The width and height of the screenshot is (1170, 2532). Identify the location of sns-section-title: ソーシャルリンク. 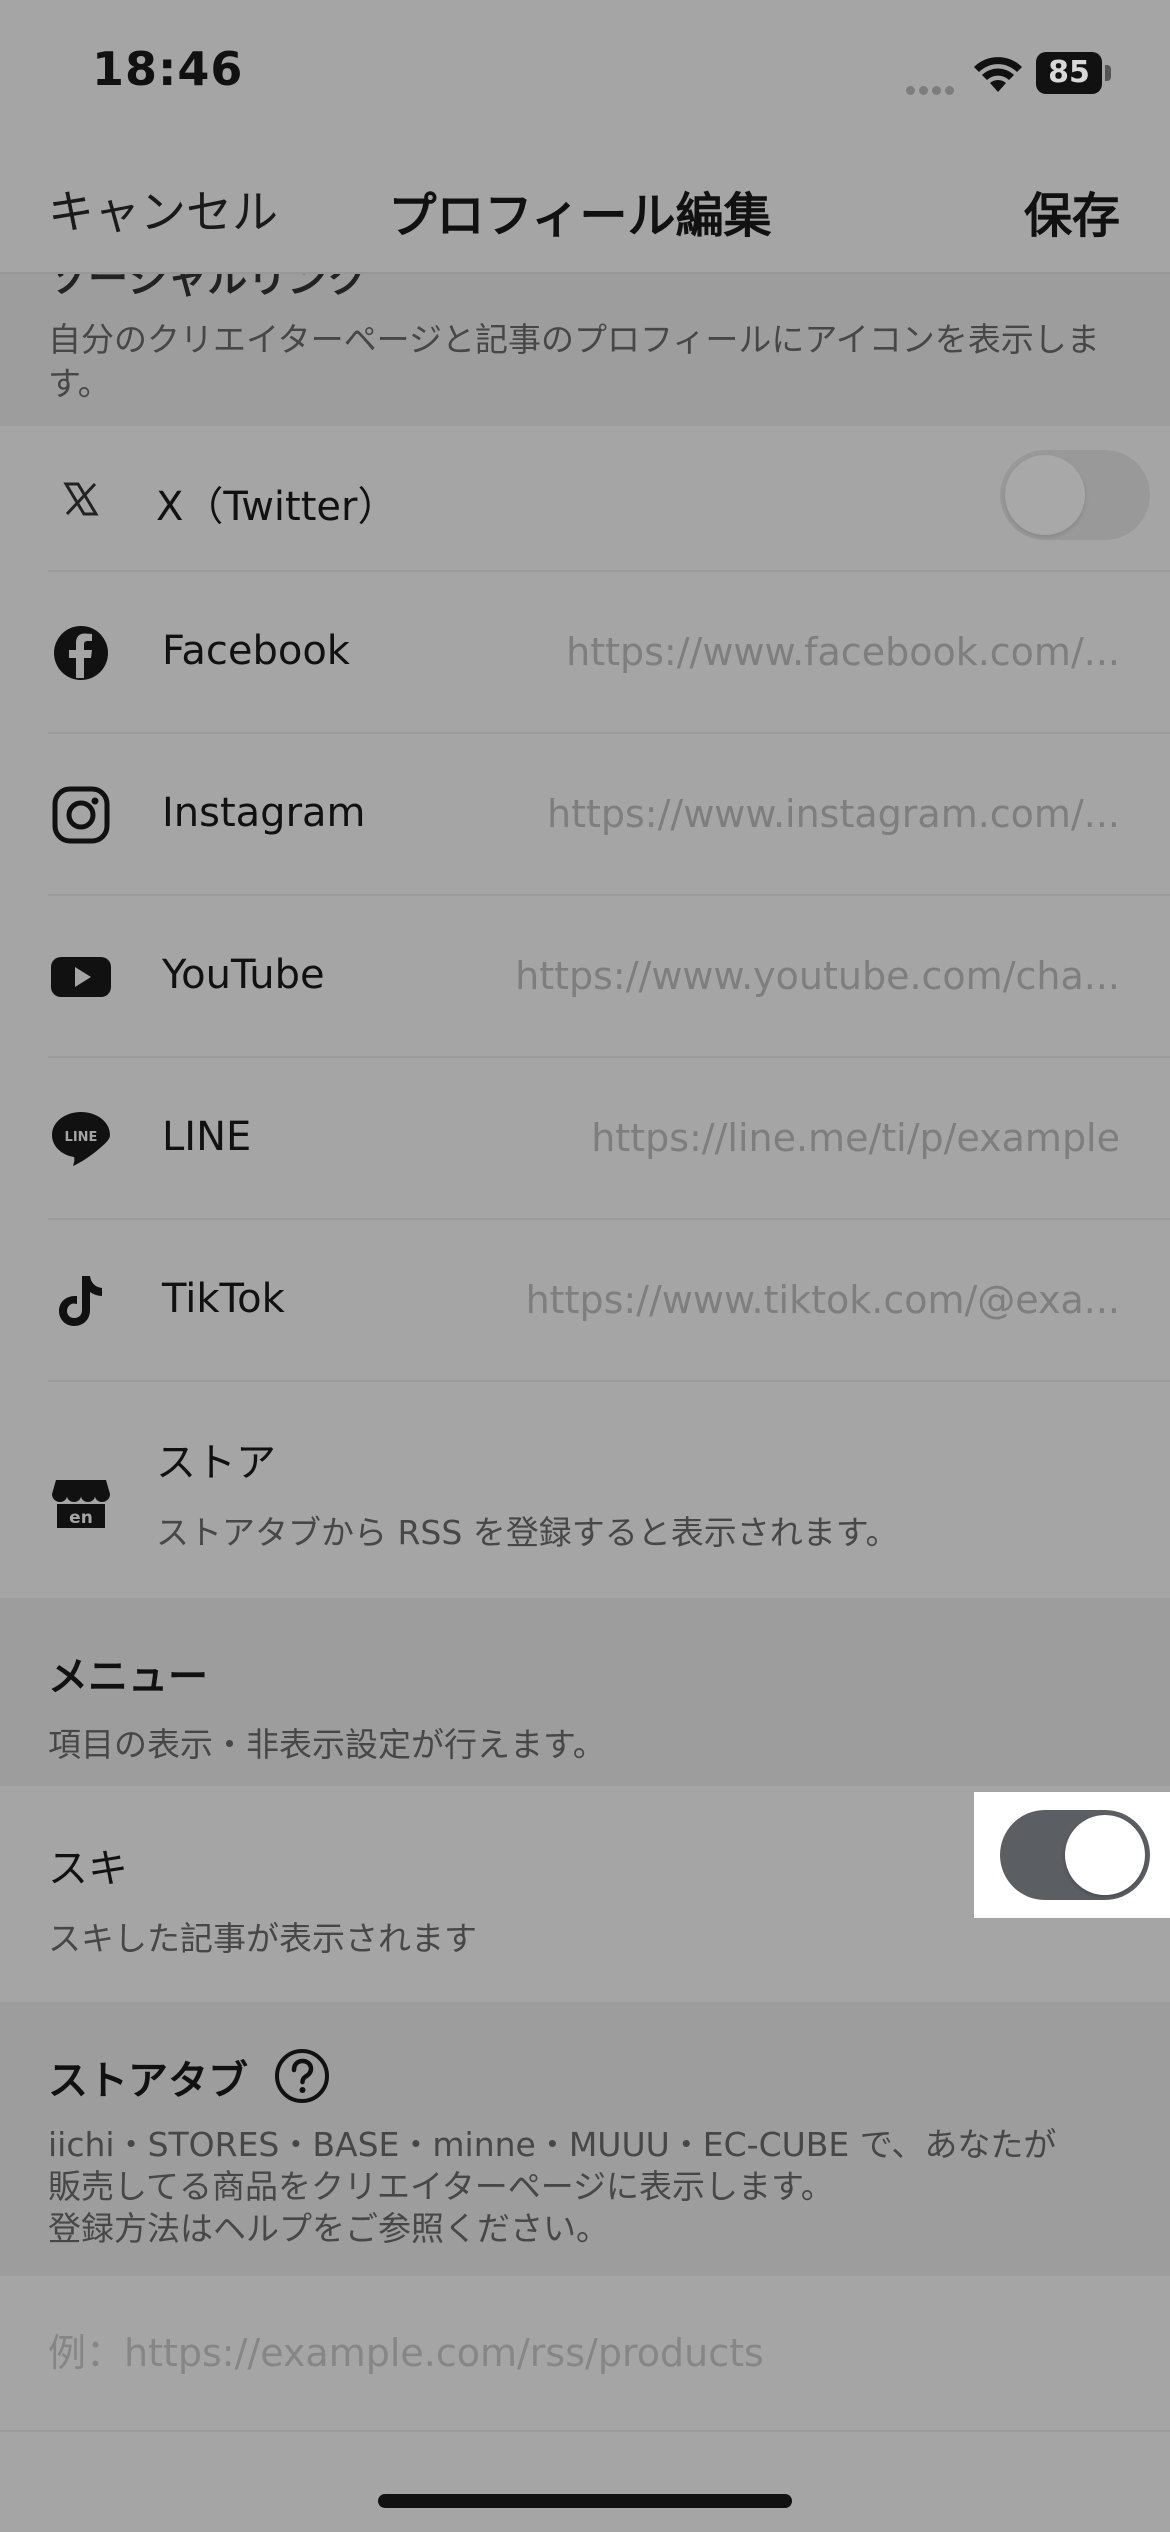
(208, 288).